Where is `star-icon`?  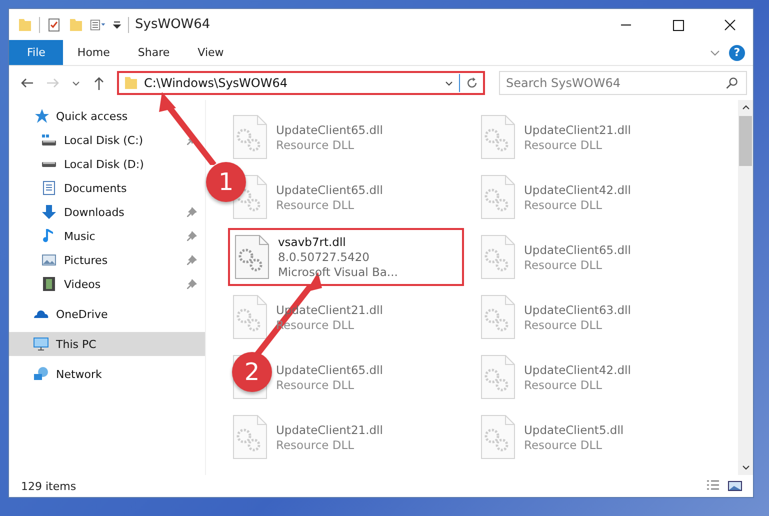
star-icon is located at coordinates (41, 116).